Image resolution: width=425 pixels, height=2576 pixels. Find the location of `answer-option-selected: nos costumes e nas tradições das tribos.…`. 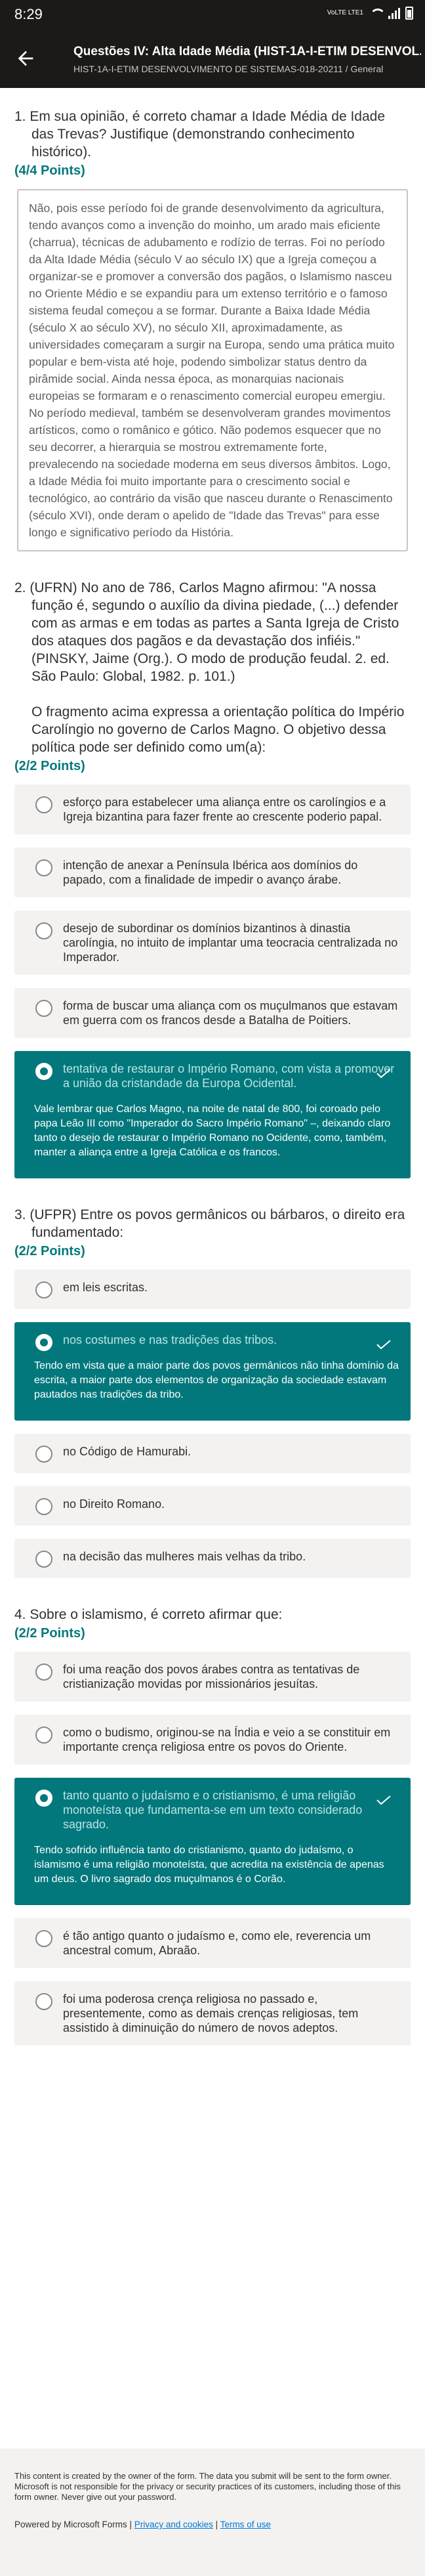

answer-option-selected: nos costumes e nas tradições das tribos.… is located at coordinates (212, 1371).